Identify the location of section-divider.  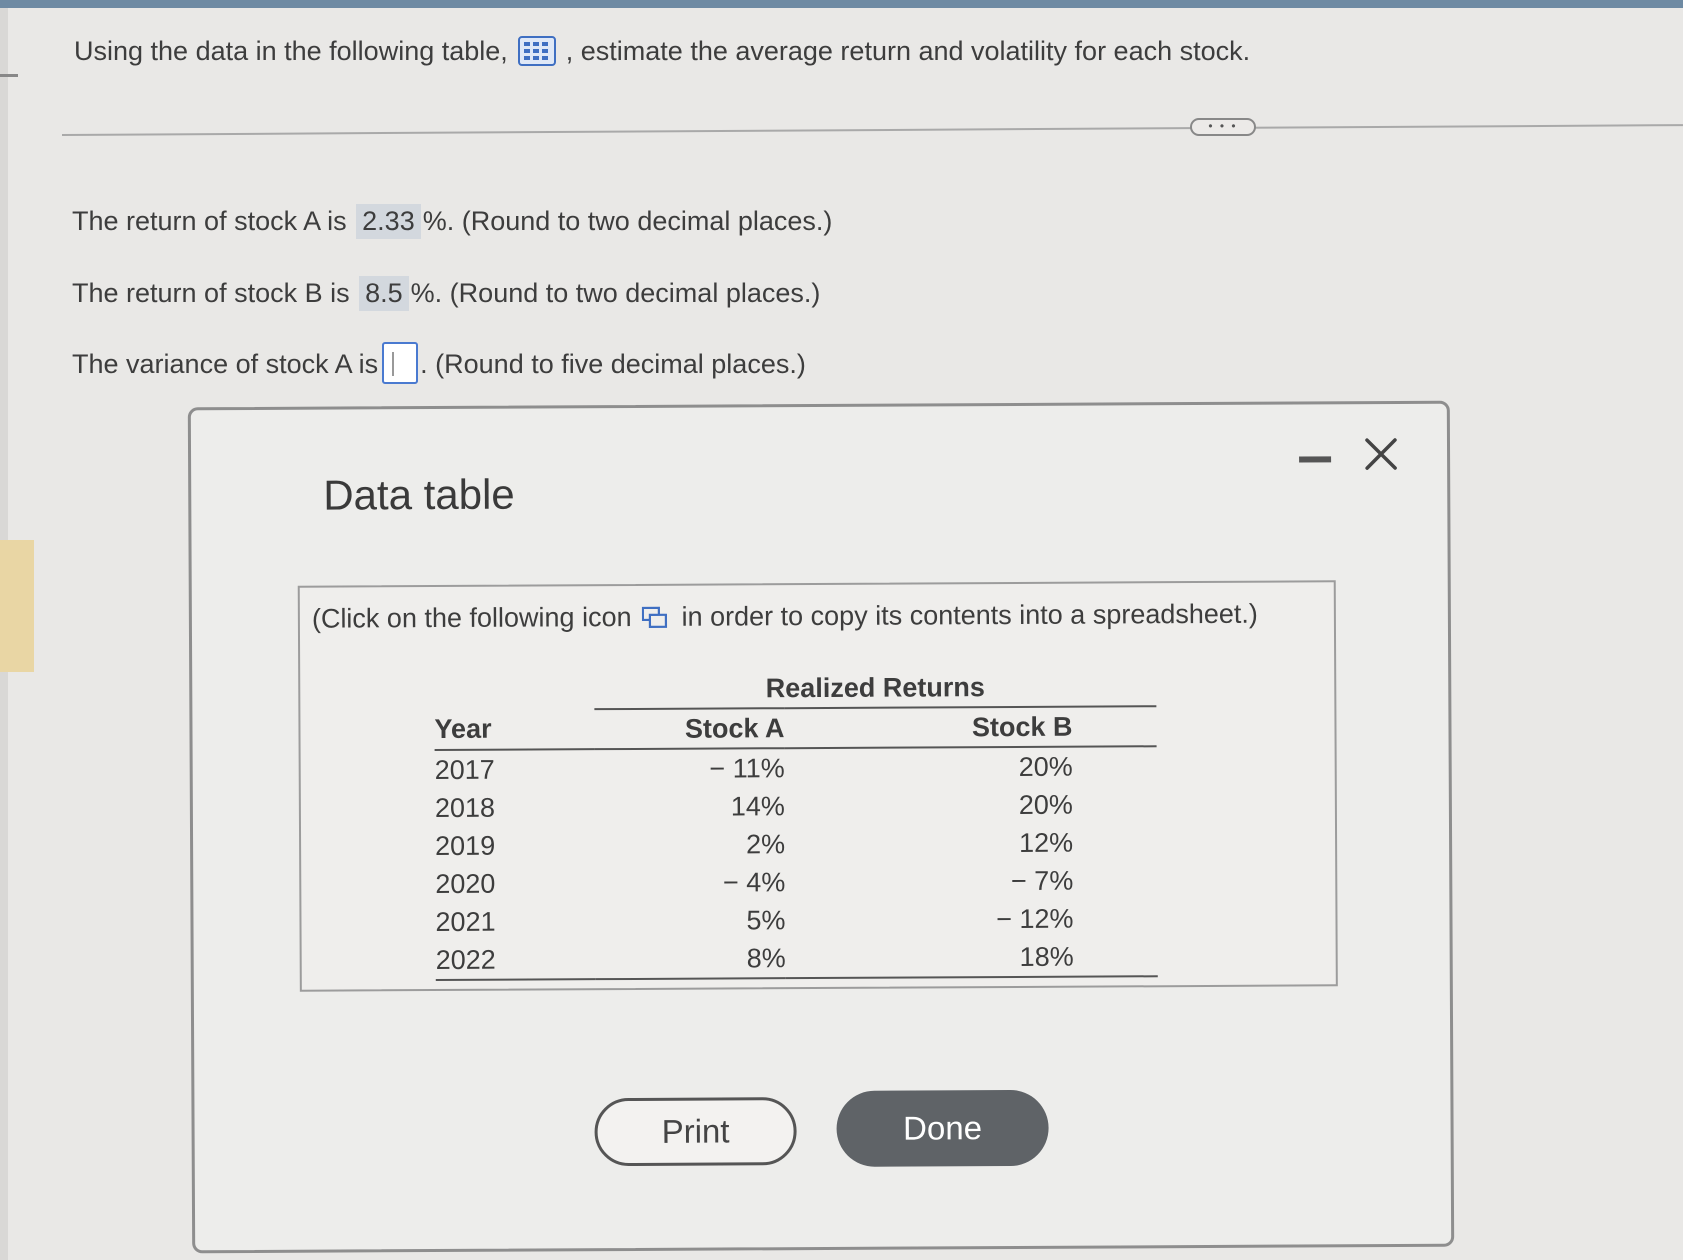
(872, 130).